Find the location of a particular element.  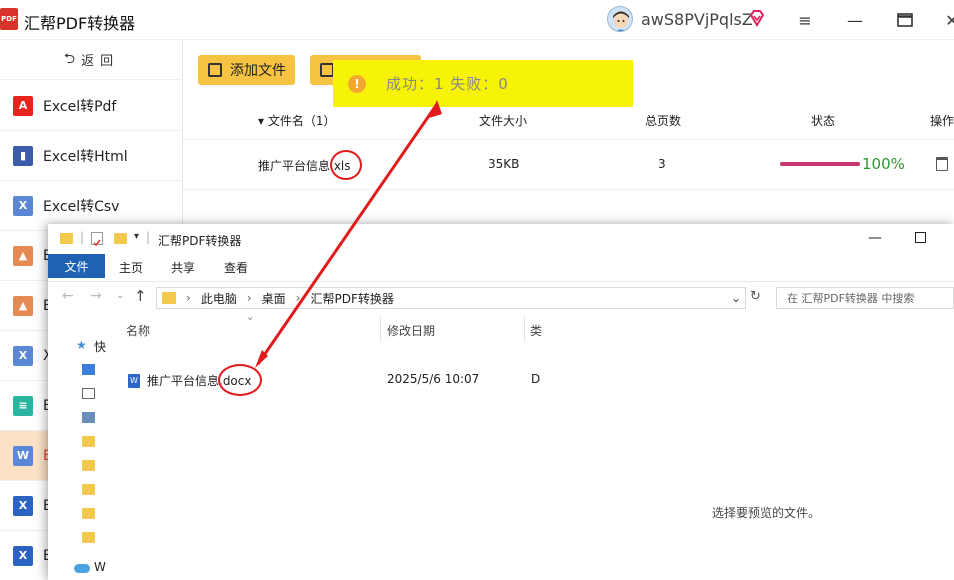

annotation-arrows is located at coordinates (348, 234).